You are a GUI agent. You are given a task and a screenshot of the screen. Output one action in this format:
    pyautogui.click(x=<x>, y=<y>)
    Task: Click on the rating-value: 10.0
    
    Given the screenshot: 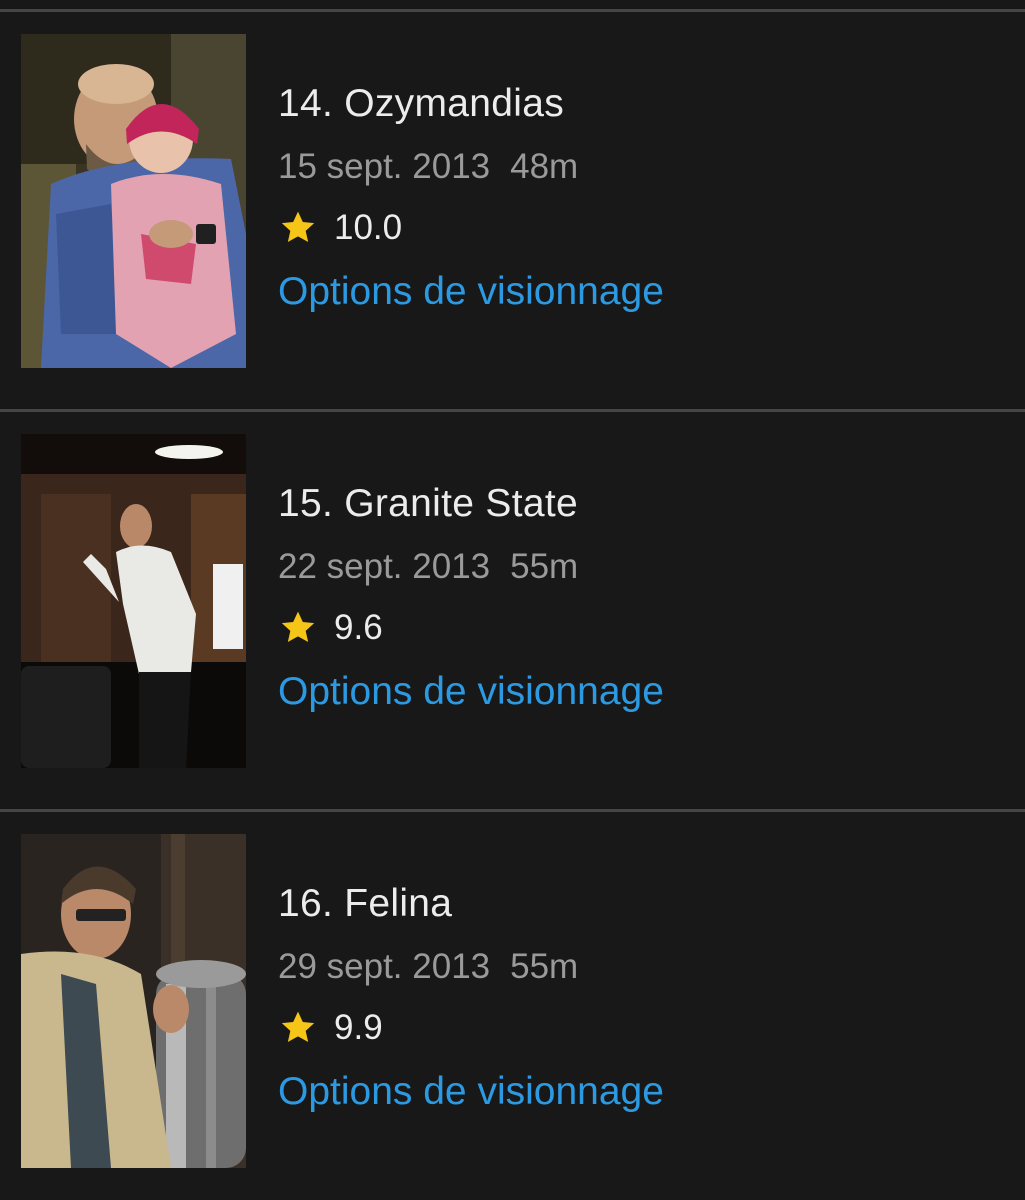 What is the action you would take?
    pyautogui.click(x=368, y=227)
    